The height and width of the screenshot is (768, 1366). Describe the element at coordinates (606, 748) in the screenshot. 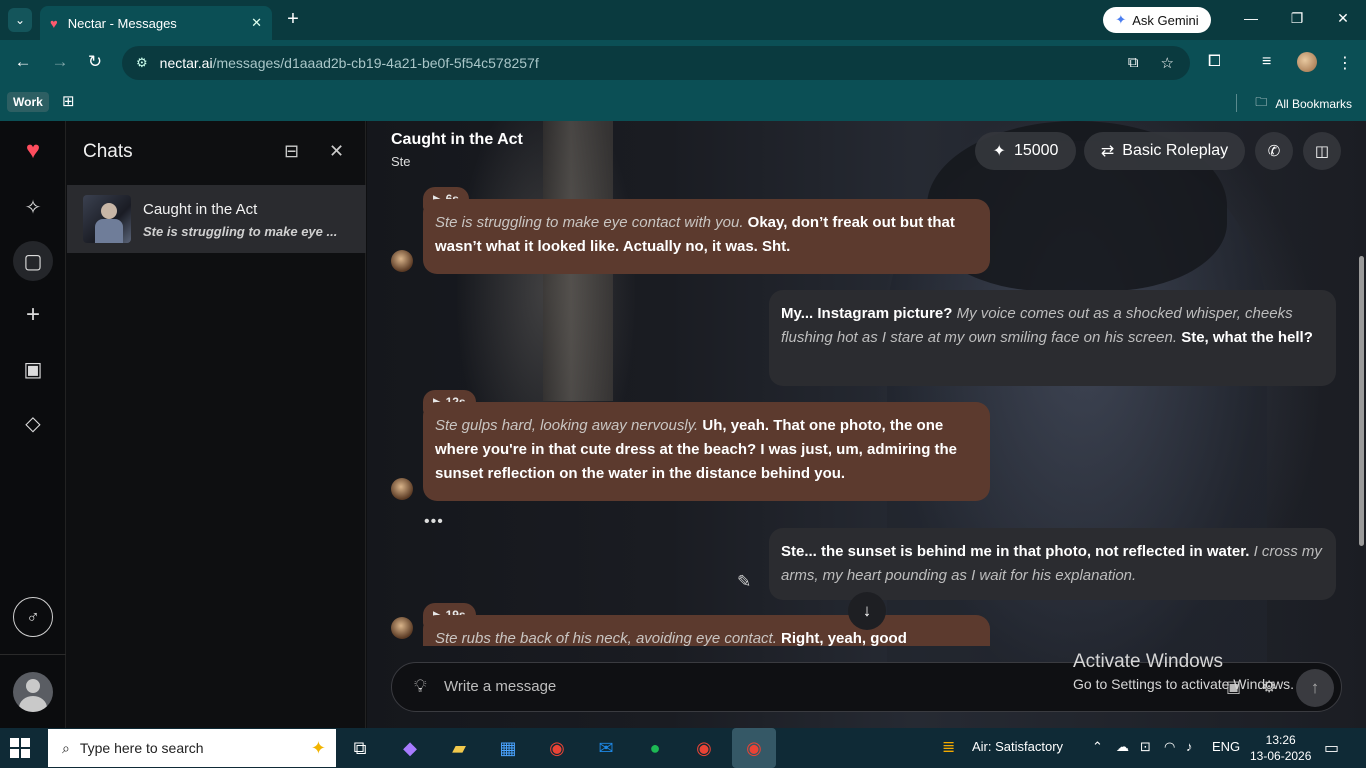

I see `outlook-icon: ✉` at that location.